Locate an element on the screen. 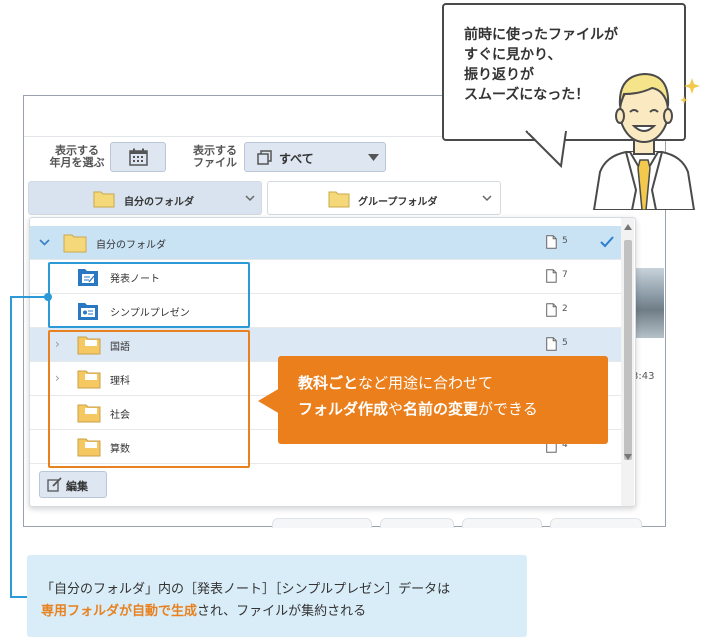  orange-callout-line1: 教科ごとなど用途に合わせて is located at coordinates (453, 383).